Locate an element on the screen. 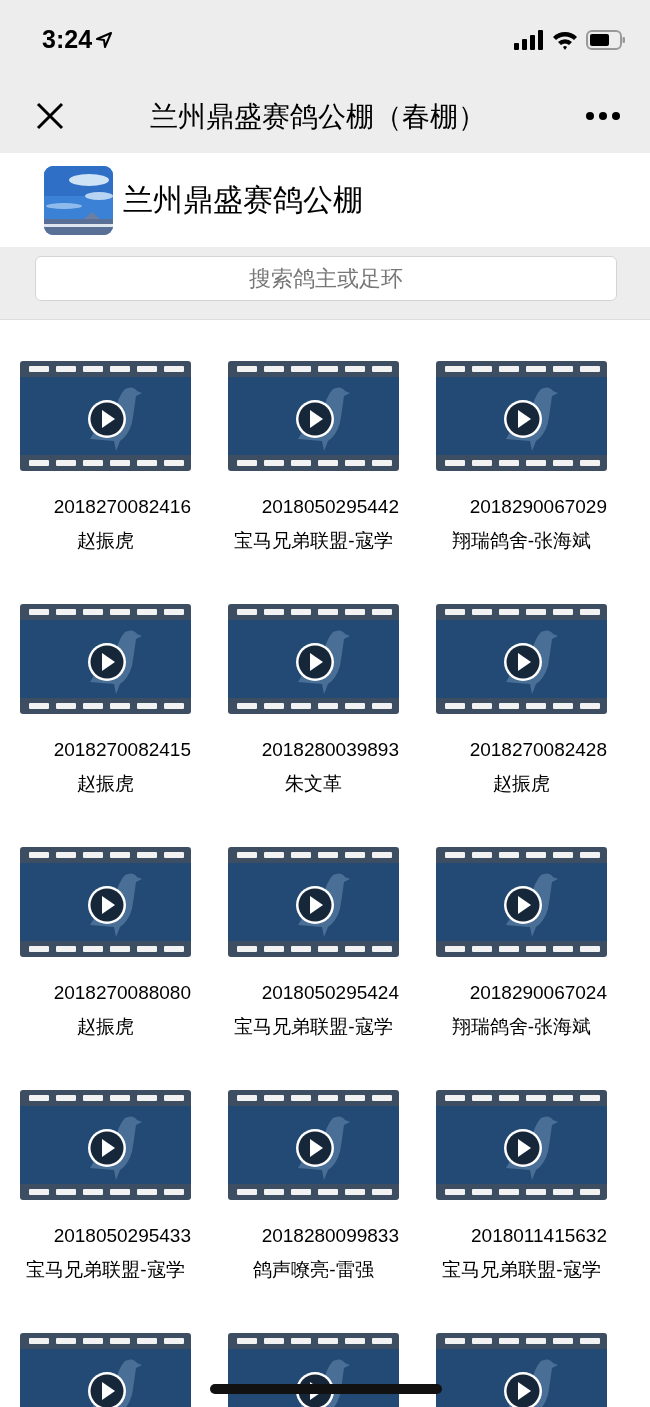 This screenshot has height=1407, width=650. wifi-icon is located at coordinates (565, 40).